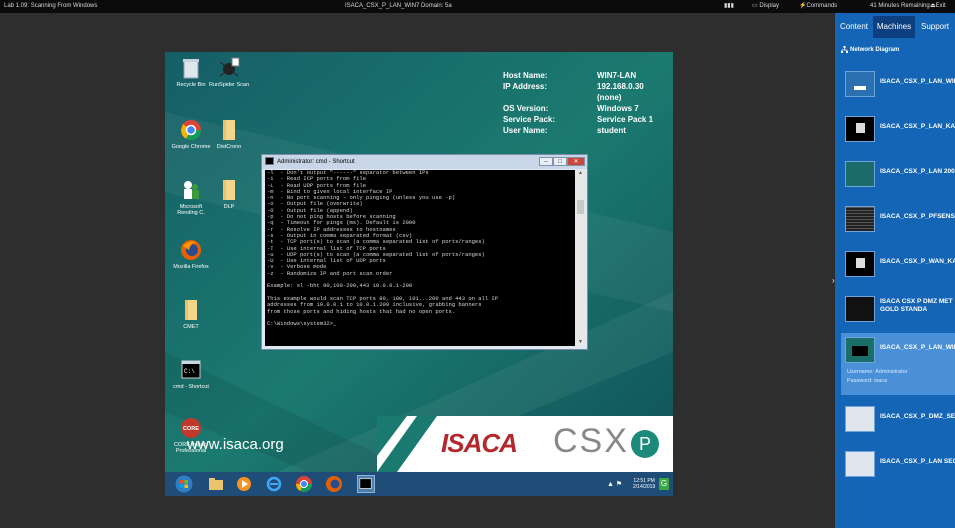 The height and width of the screenshot is (528, 955). I want to click on scroll-down-arrow: ▼, so click(580, 342).